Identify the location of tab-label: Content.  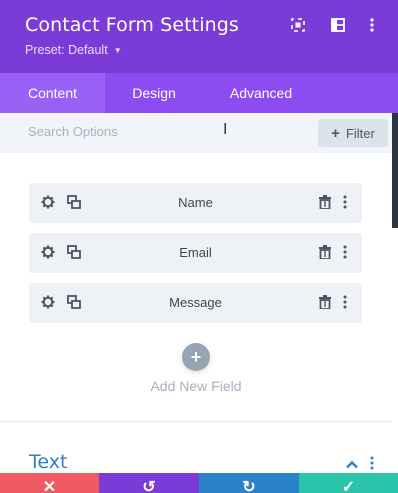
(52, 93).